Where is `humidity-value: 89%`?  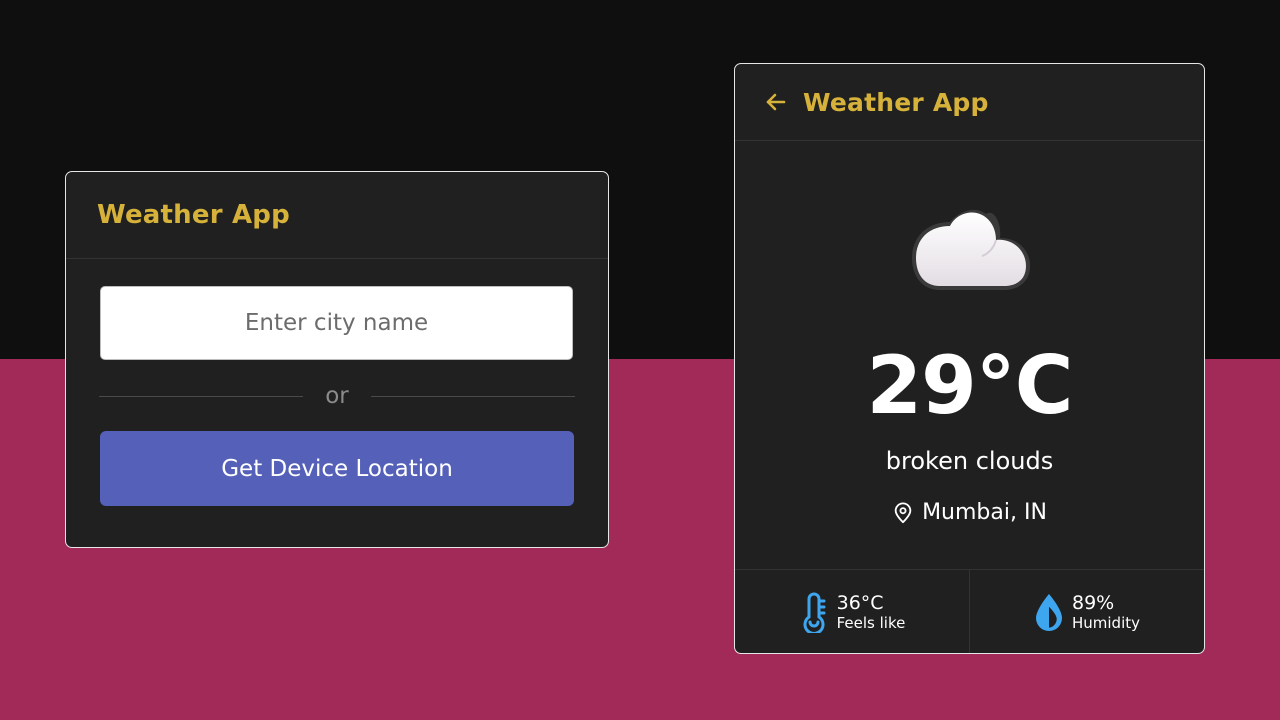
humidity-value: 89% is located at coordinates (1093, 603).